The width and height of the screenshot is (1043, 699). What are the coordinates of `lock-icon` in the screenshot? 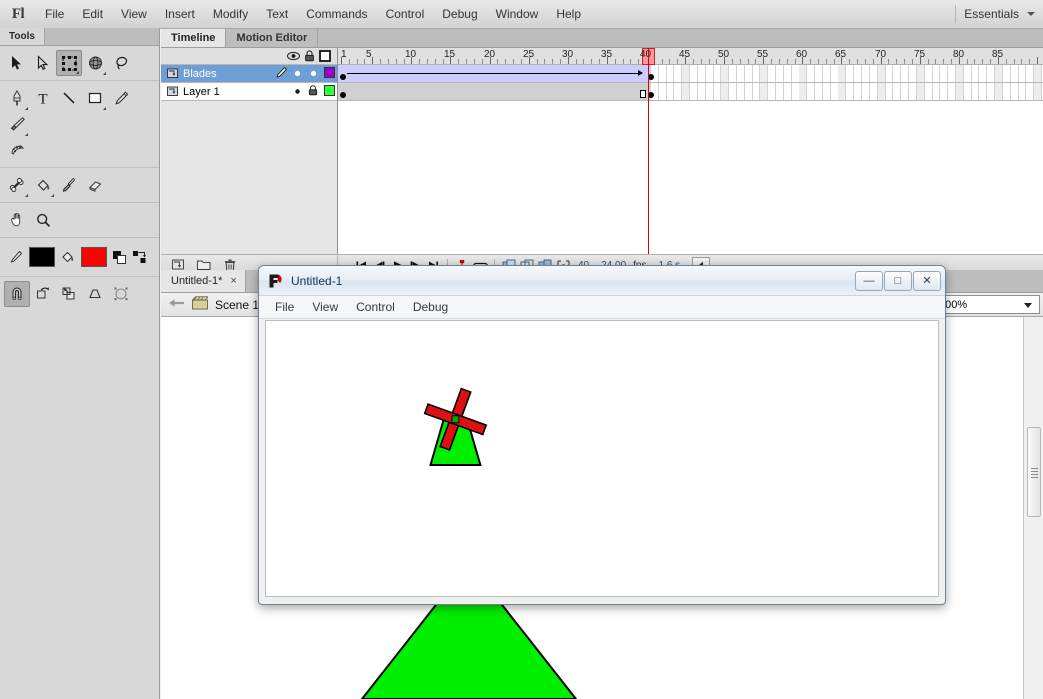 It's located at (309, 56).